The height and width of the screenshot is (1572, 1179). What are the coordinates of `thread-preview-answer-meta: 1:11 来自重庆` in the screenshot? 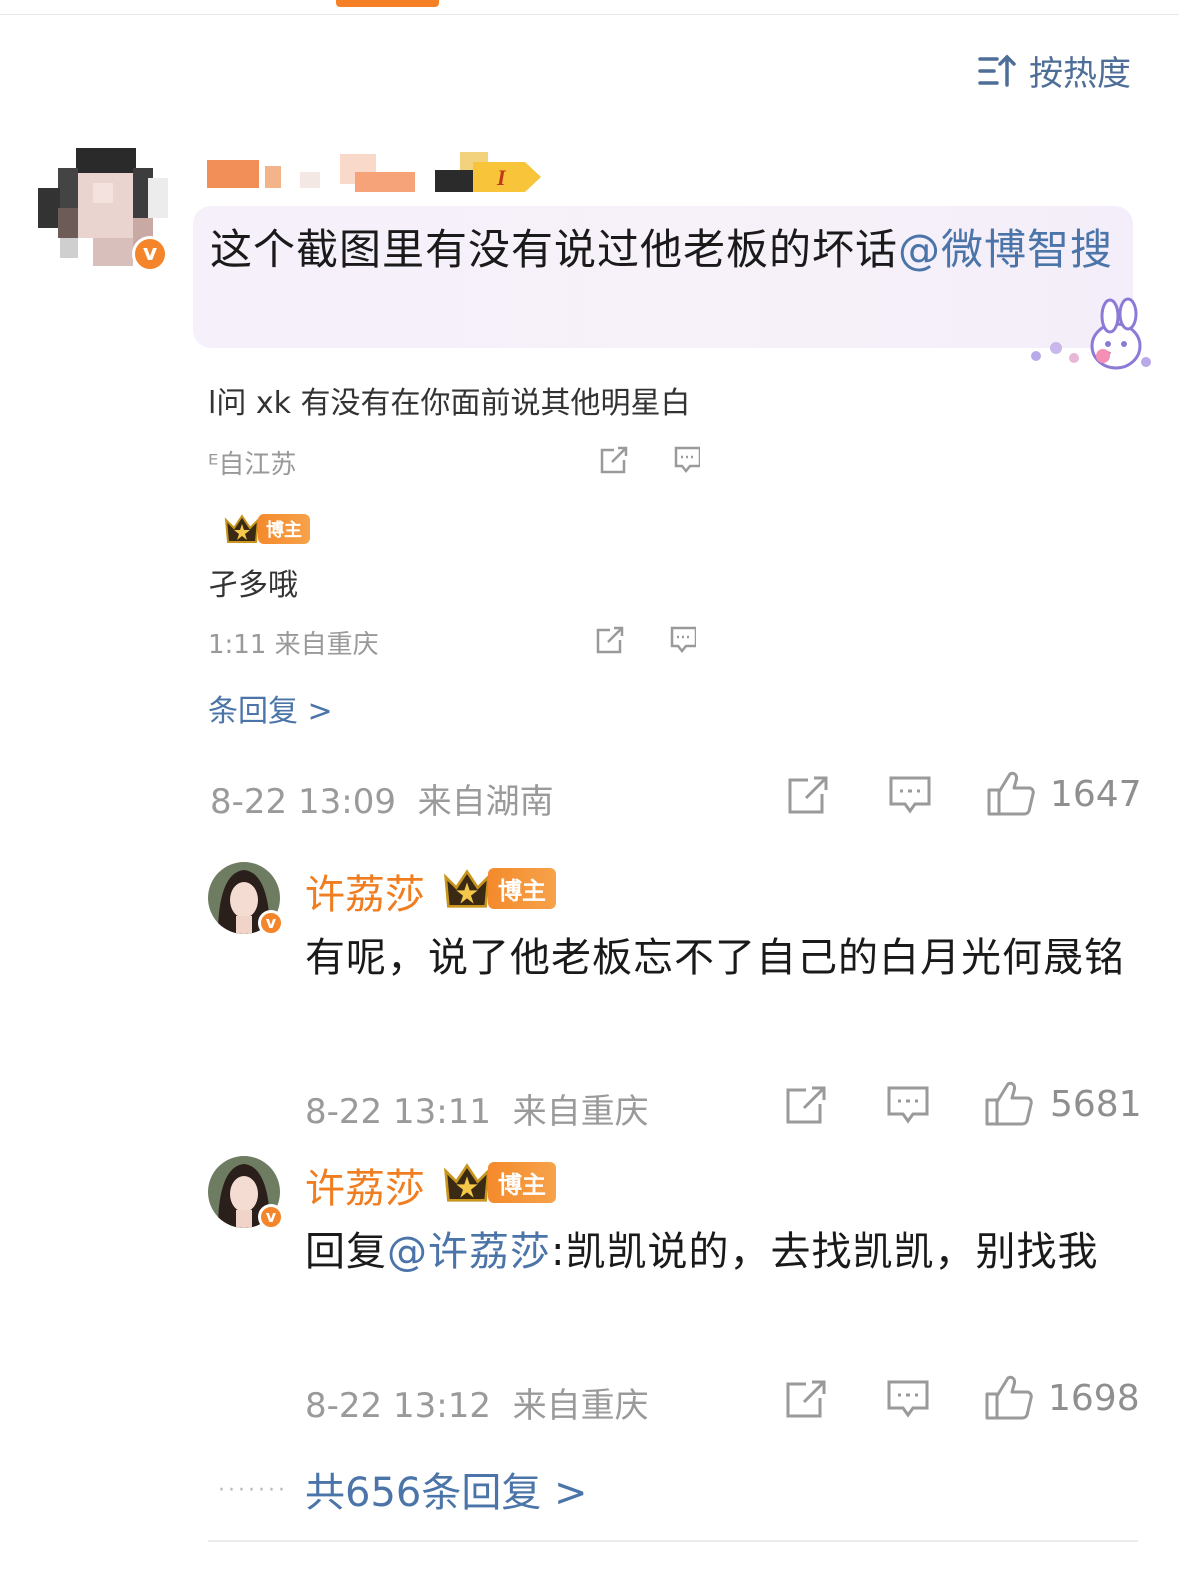 It's located at (293, 645).